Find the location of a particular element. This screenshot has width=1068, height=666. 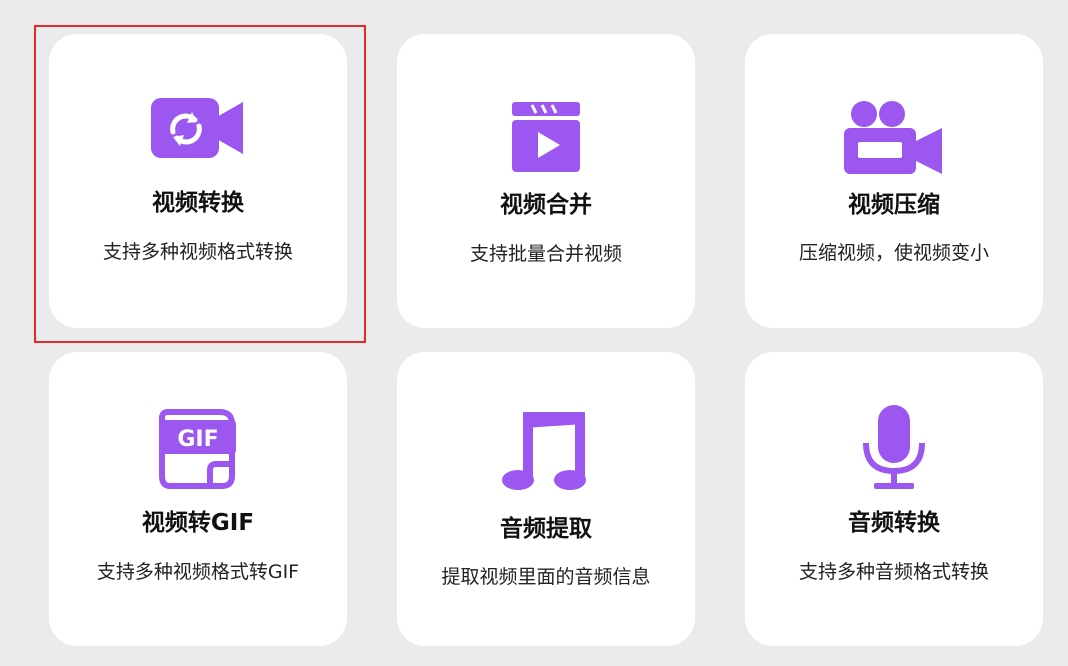

tool-description: 支持批量合并视频 is located at coordinates (545, 254).